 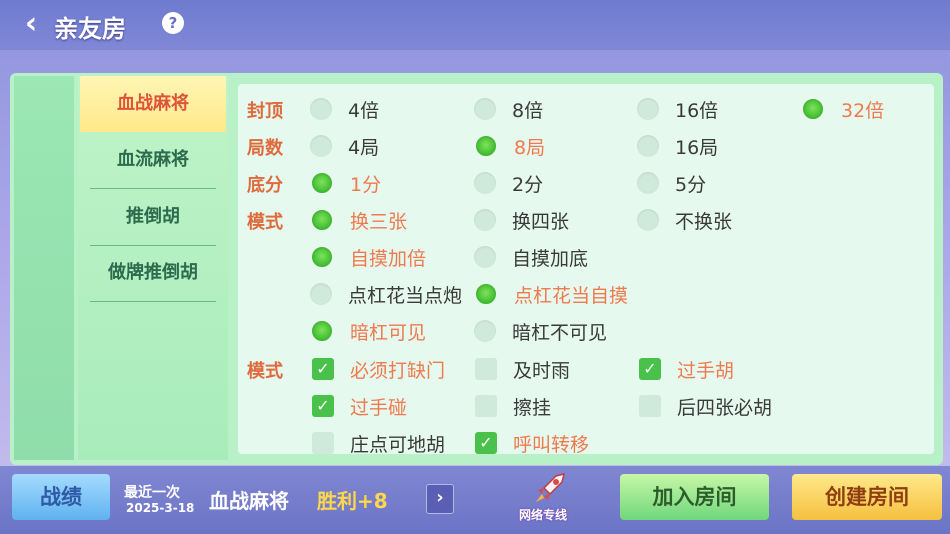 What do you see at coordinates (386, 294) in the screenshot?
I see `moshi-option-dianpao: 点杠花当点炮` at bounding box center [386, 294].